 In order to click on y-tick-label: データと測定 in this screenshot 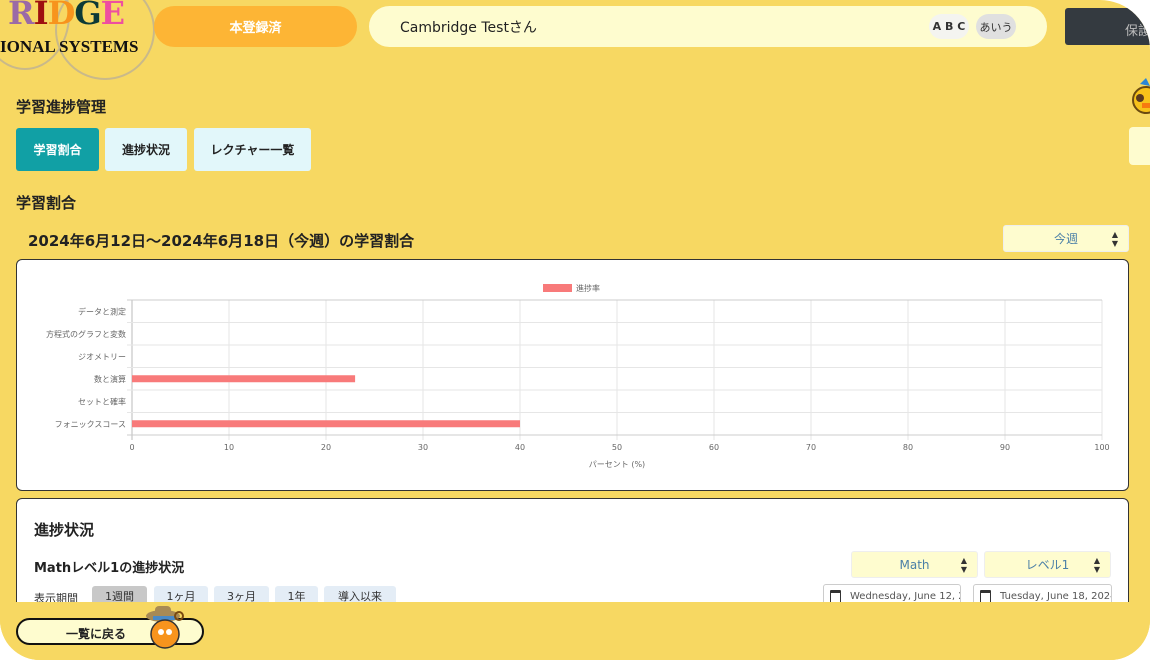, I will do `click(102, 311)`.